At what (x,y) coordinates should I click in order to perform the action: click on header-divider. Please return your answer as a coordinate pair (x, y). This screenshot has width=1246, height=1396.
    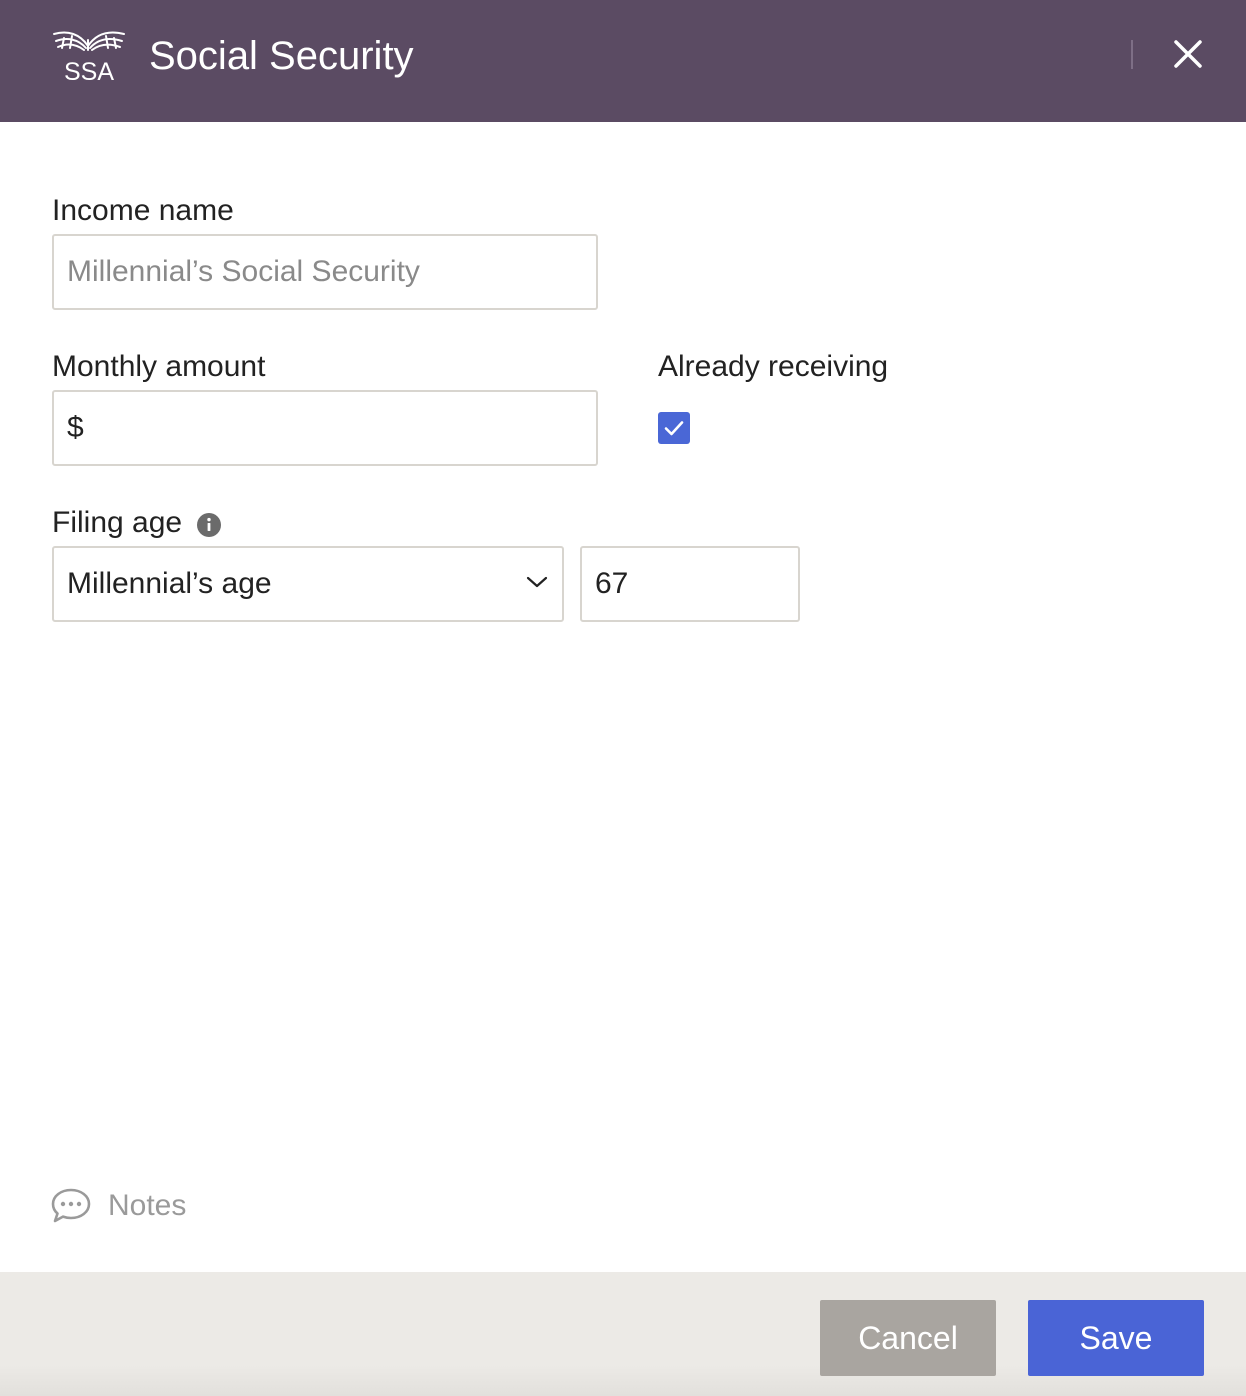
    Looking at the image, I should click on (1132, 54).